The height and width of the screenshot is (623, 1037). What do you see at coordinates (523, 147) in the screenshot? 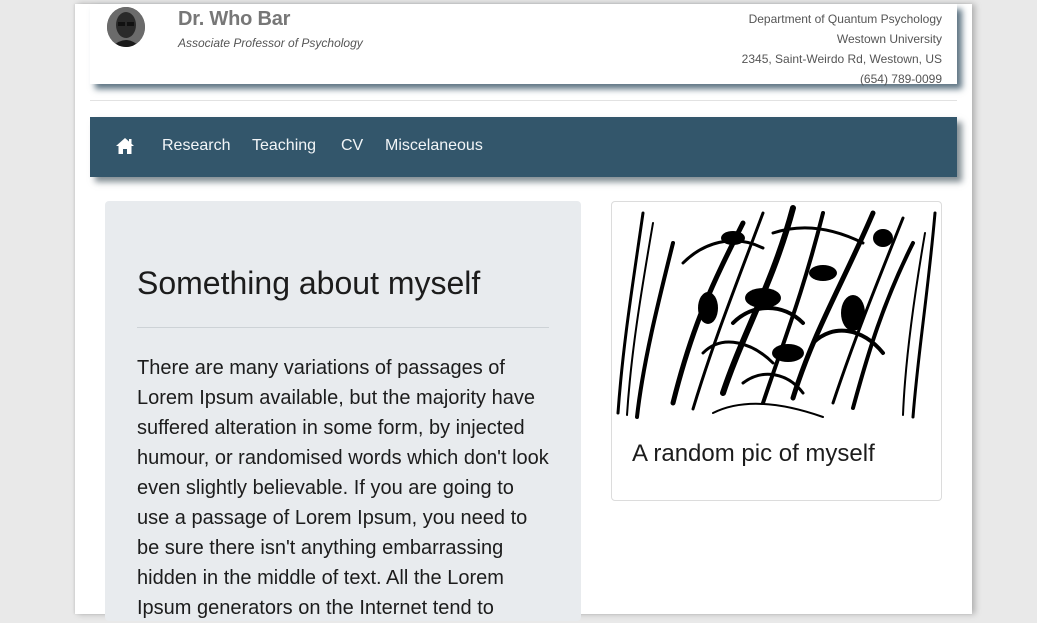
I see `main-navbar: Research Teaching CV Miscelaneous` at bounding box center [523, 147].